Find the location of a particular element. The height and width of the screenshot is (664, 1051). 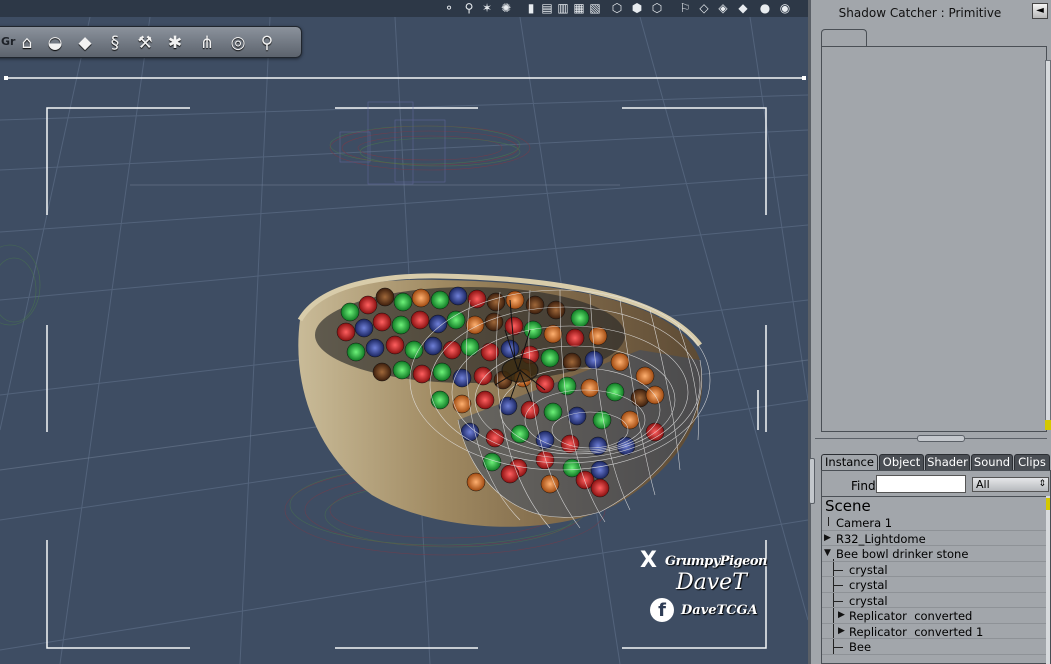

tree-item-label: Bee bowl drinker stone is located at coordinates (902, 554).